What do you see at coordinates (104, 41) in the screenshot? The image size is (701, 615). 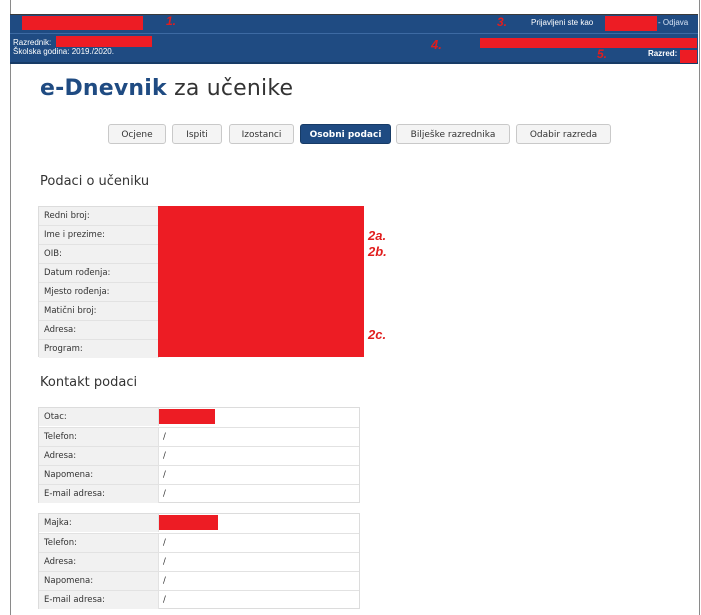 I see `redacted-teacher-name` at bounding box center [104, 41].